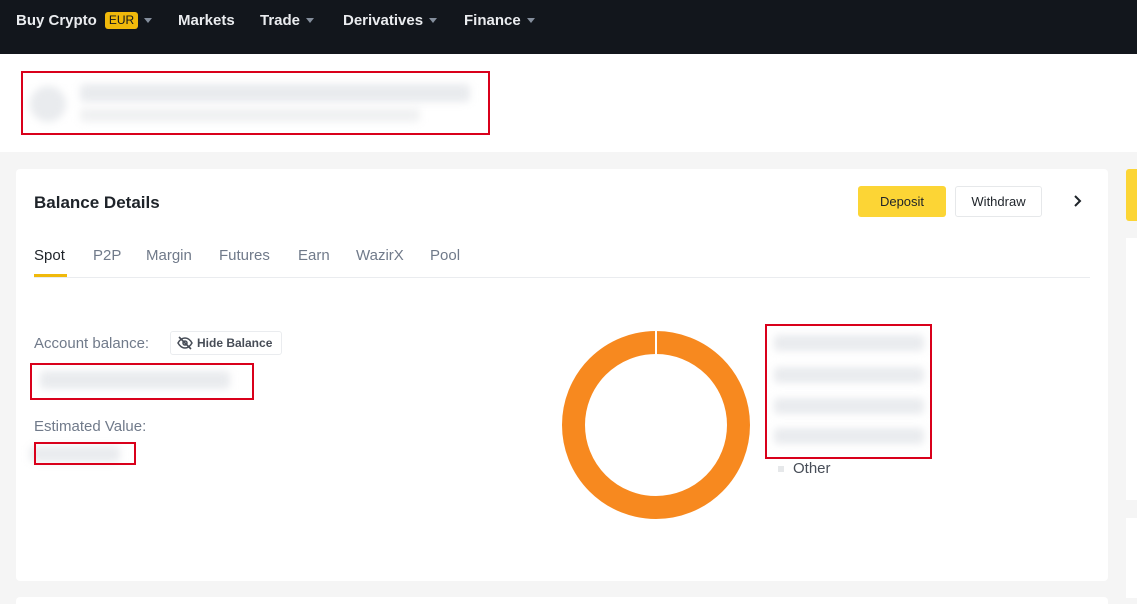  What do you see at coordinates (314, 255) in the screenshot?
I see `tab-earn: Earn` at bounding box center [314, 255].